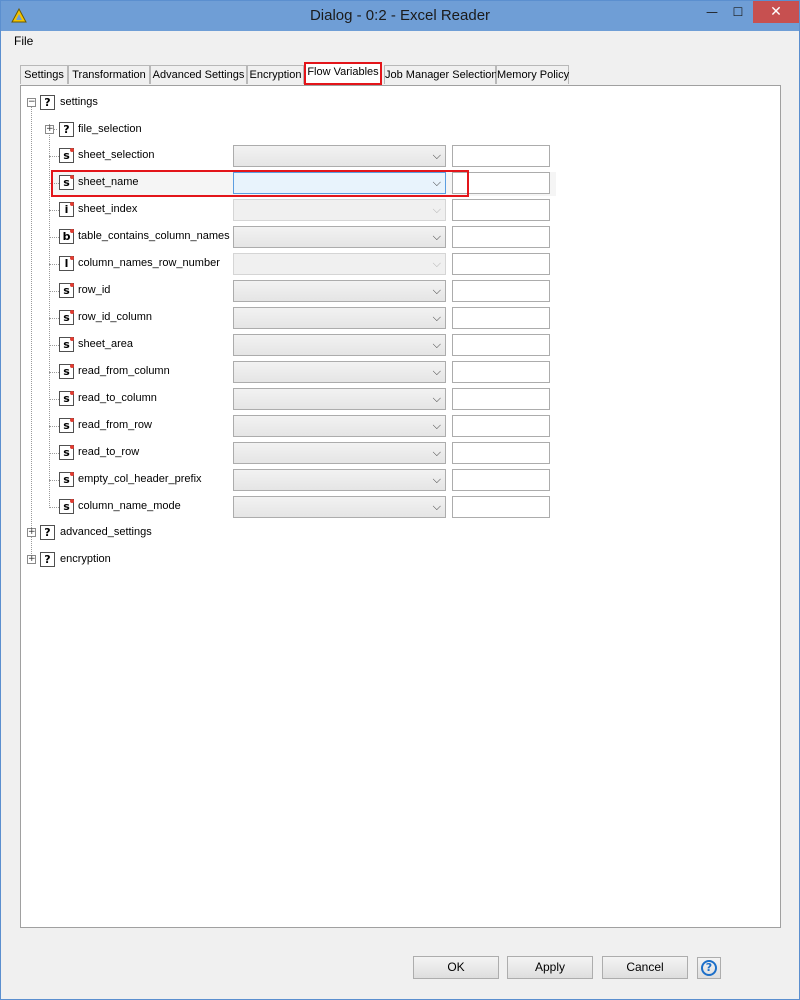 Image resolution: width=800 pixels, height=1000 pixels. What do you see at coordinates (115, 425) in the screenshot?
I see `tree-node-read-from-row: read_from_row` at bounding box center [115, 425].